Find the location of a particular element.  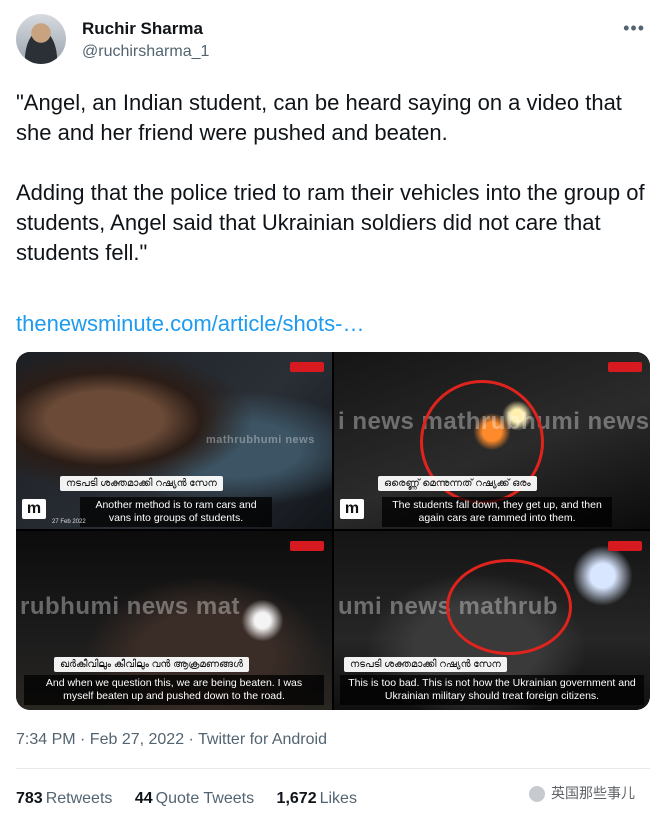

wechat-icon is located at coordinates (537, 794).